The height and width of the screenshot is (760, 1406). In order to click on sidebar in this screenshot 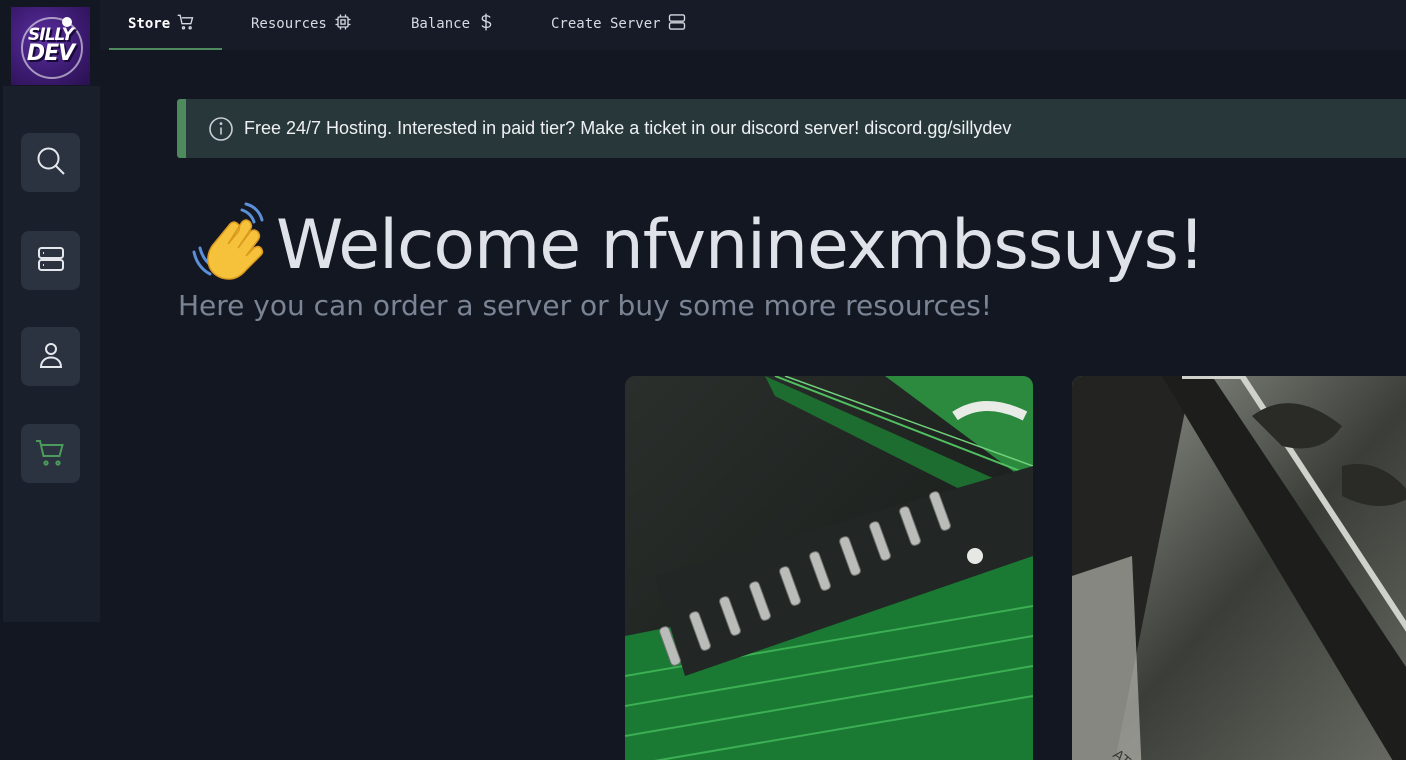, I will do `click(51, 354)`.